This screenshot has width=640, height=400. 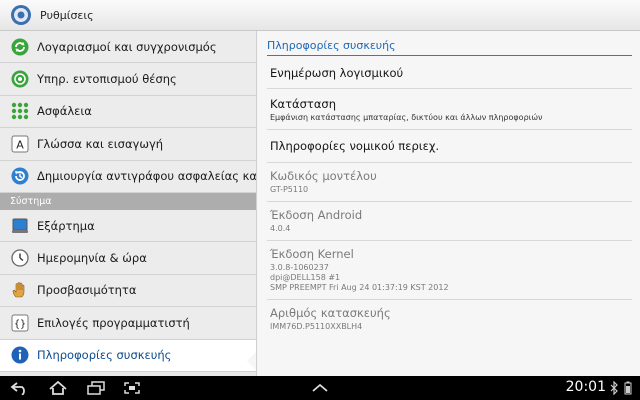 I want to click on language-a-icon: A, so click(x=20, y=144).